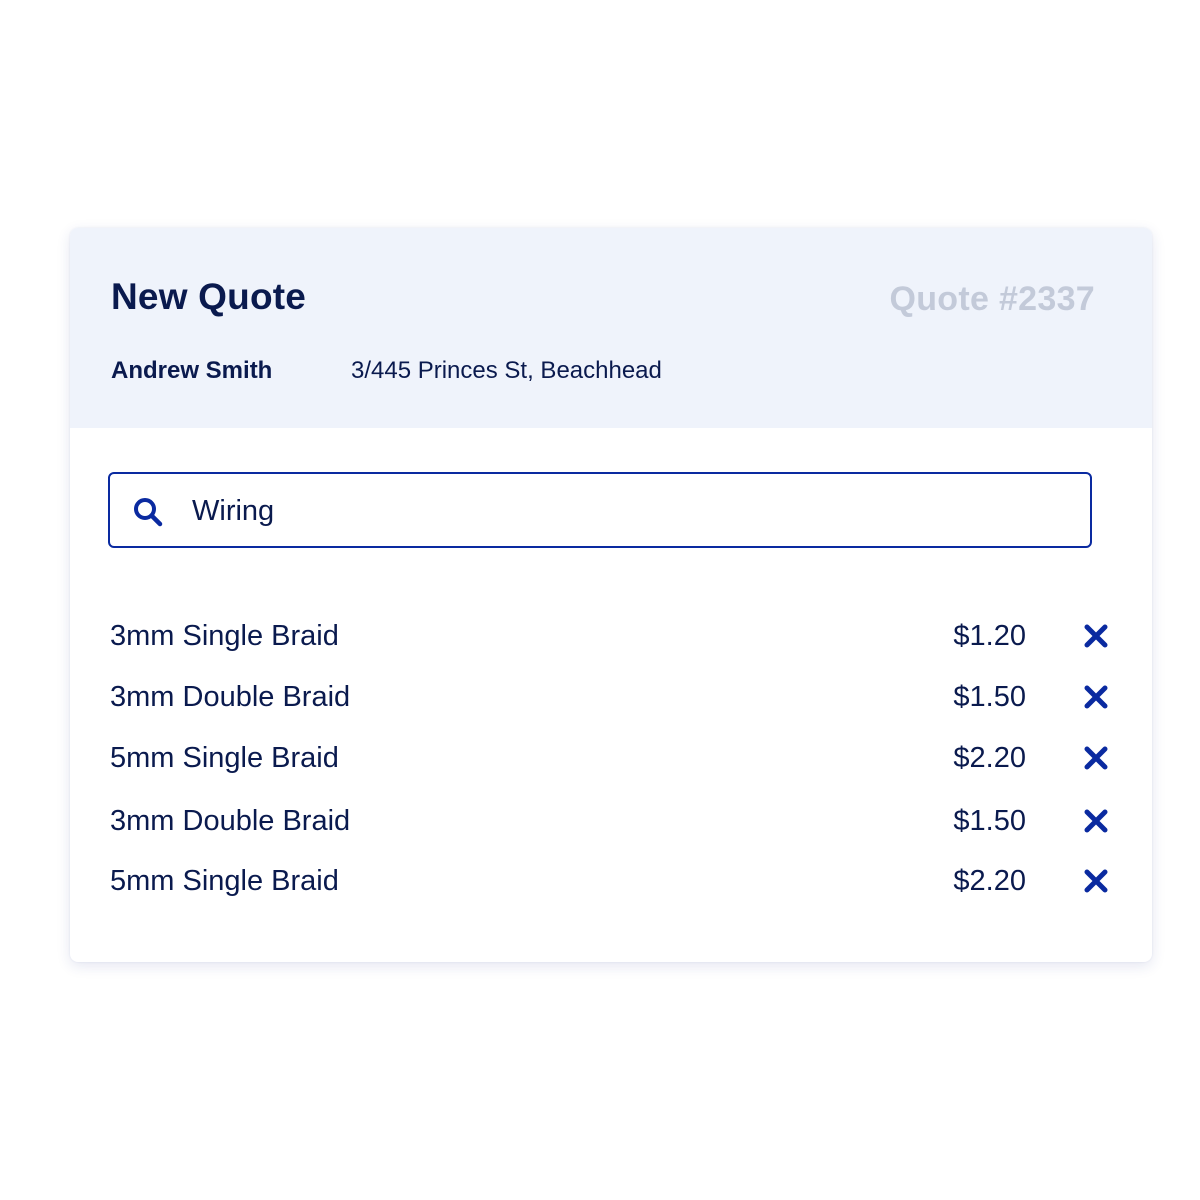 This screenshot has width=1200, height=1200. Describe the element at coordinates (506, 370) in the screenshot. I see `customer-address: 3/445 Princes St, Beachhead` at that location.